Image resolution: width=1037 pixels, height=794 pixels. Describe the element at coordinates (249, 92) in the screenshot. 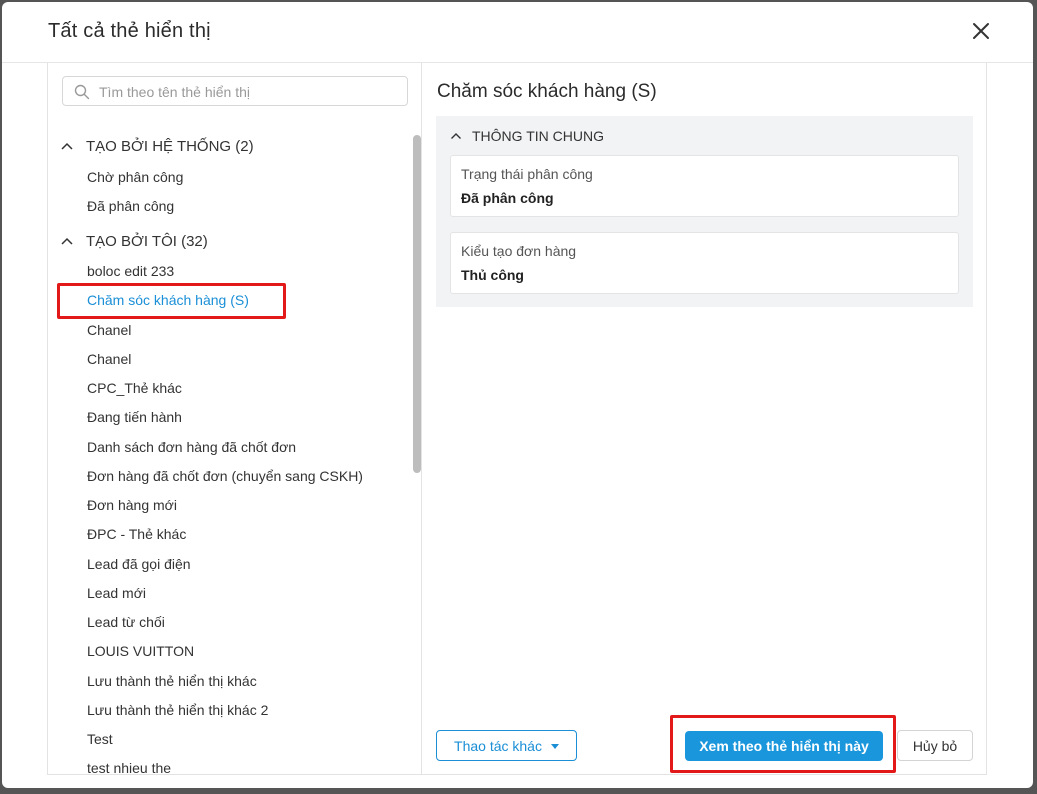

I see `search-input` at that location.